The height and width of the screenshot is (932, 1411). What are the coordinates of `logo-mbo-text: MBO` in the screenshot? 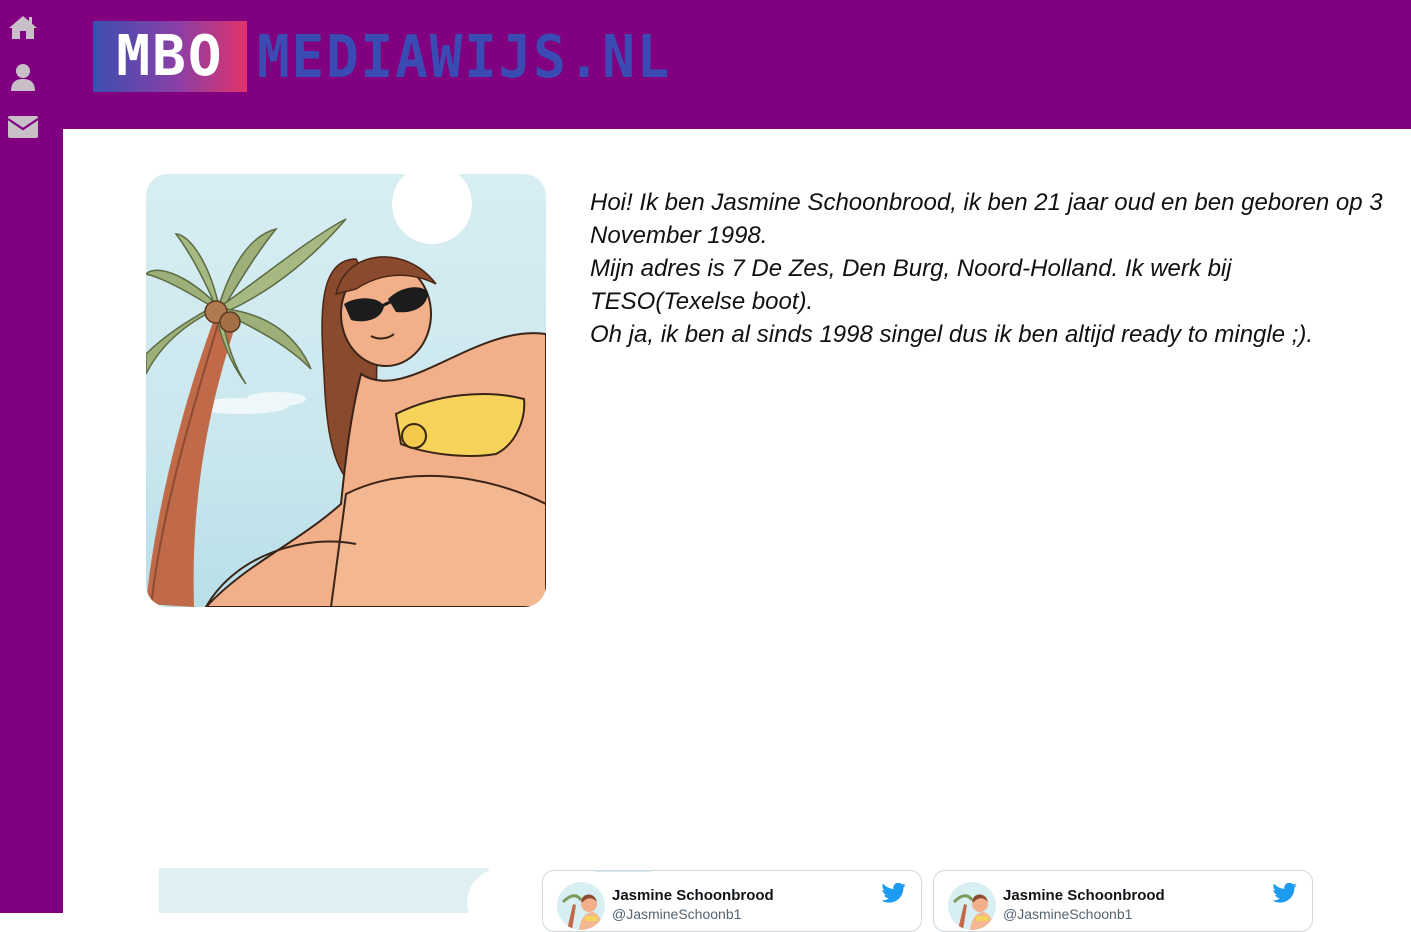 It's located at (170, 56).